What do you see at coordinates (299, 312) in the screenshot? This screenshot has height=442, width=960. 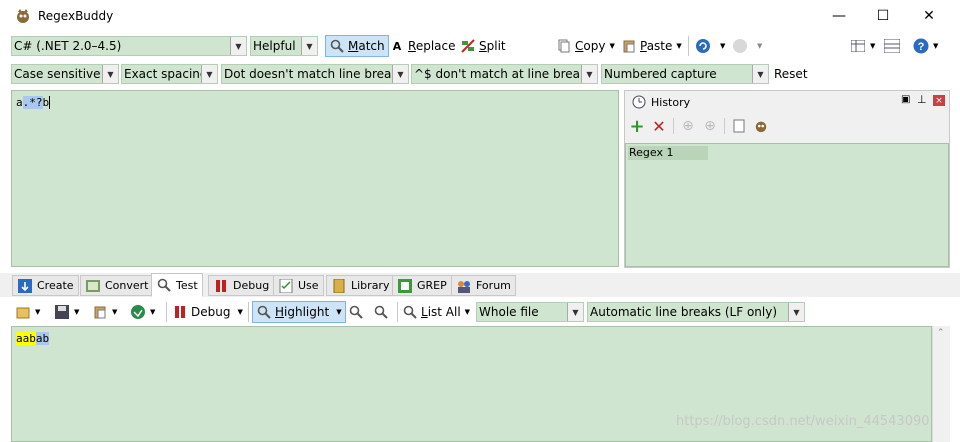 I see `highlight-button: Highlight ▼` at bounding box center [299, 312].